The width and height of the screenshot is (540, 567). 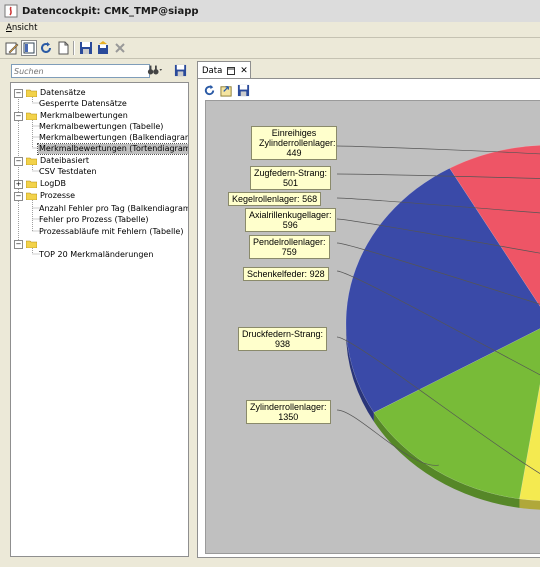 I want to click on tree-node-dateibasiert: Dateibasiert, so click(x=58, y=160).